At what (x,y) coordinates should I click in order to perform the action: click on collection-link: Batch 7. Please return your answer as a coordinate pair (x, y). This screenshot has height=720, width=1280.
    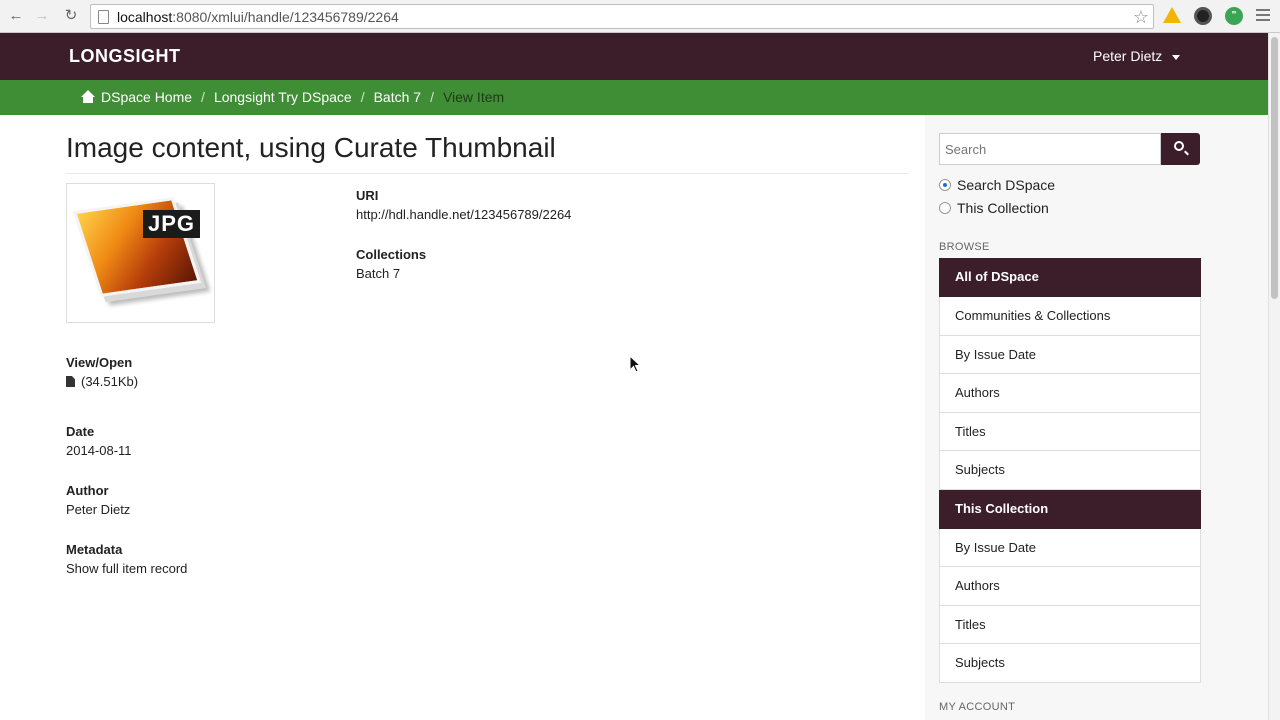
    Looking at the image, I should click on (378, 273).